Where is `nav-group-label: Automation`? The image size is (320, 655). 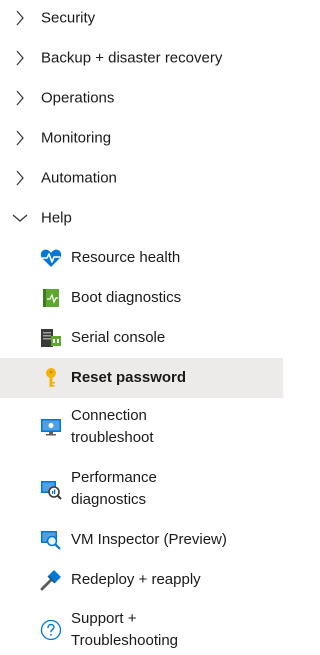
nav-group-label: Automation is located at coordinates (79, 178).